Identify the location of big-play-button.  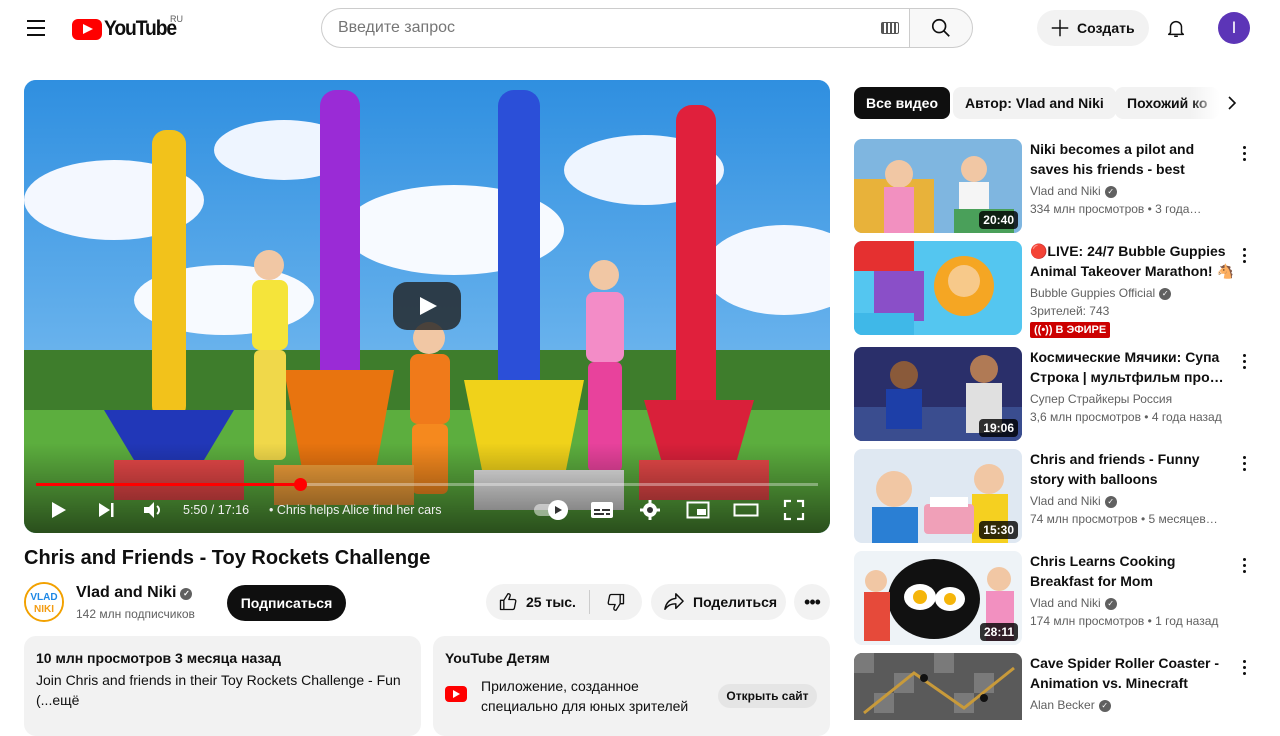
(427, 306).